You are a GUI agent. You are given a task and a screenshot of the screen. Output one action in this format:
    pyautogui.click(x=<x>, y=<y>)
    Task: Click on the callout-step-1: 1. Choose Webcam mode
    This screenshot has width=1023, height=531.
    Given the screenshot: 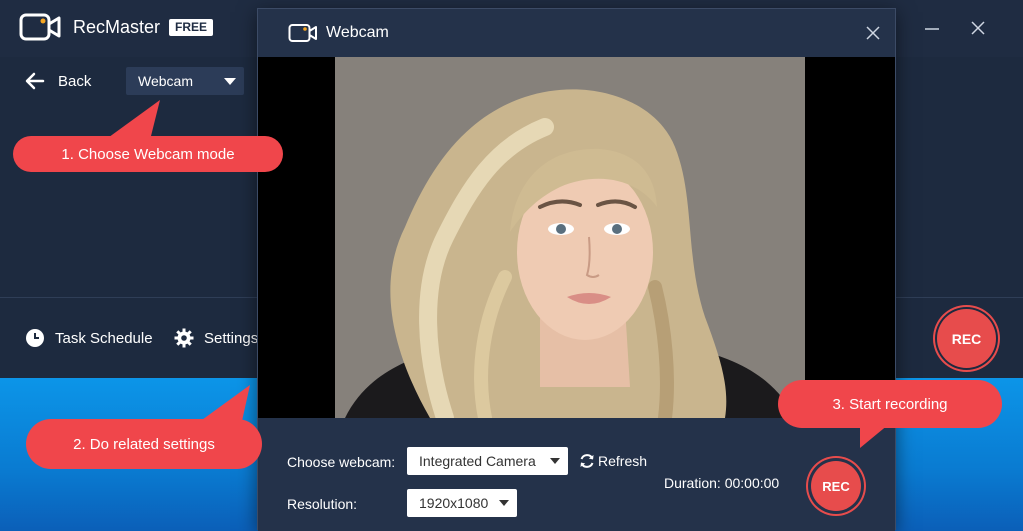 What is the action you would take?
    pyautogui.click(x=148, y=154)
    